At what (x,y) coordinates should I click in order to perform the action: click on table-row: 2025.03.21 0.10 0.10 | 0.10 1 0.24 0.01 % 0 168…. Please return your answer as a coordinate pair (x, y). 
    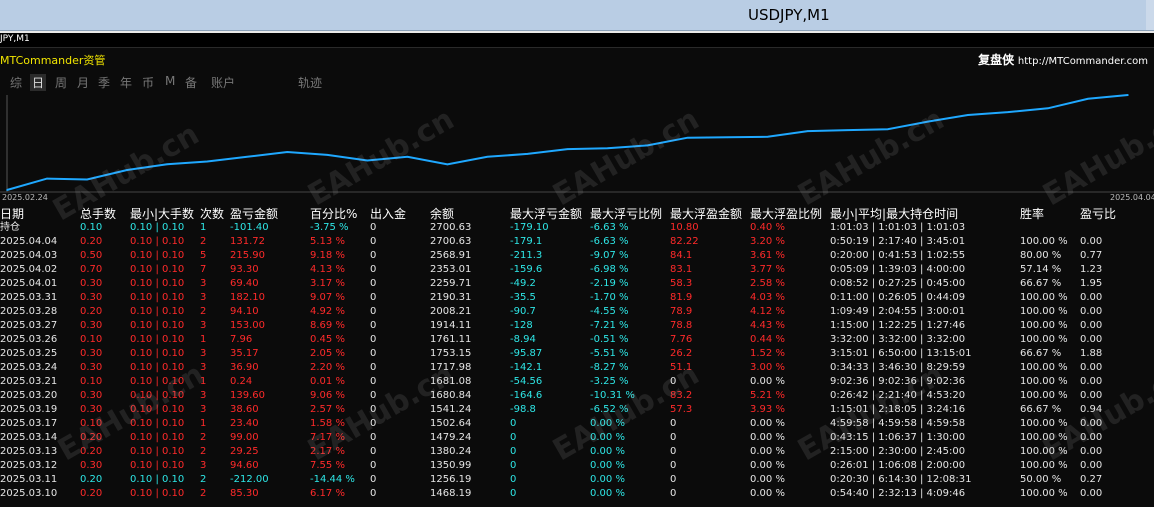
    Looking at the image, I should click on (577, 382).